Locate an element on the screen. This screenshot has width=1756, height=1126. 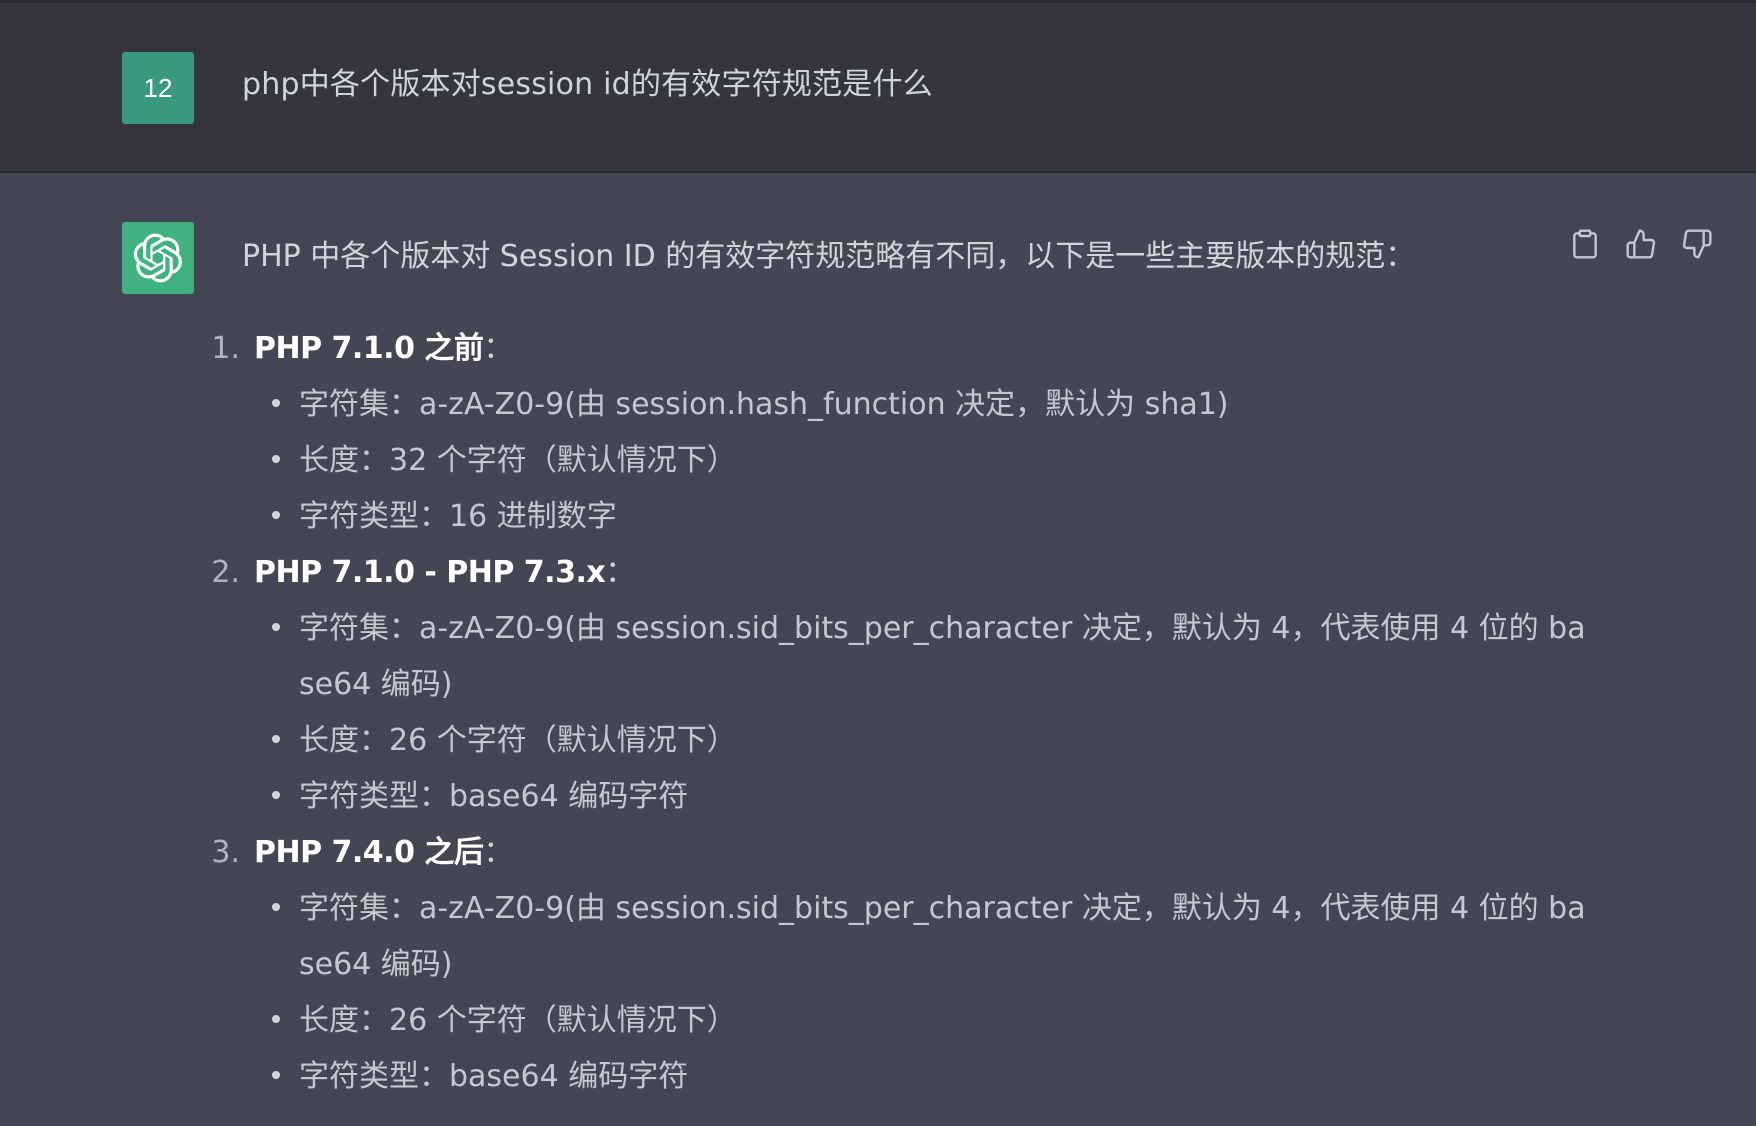
openai-logo-icon is located at coordinates (158, 258).